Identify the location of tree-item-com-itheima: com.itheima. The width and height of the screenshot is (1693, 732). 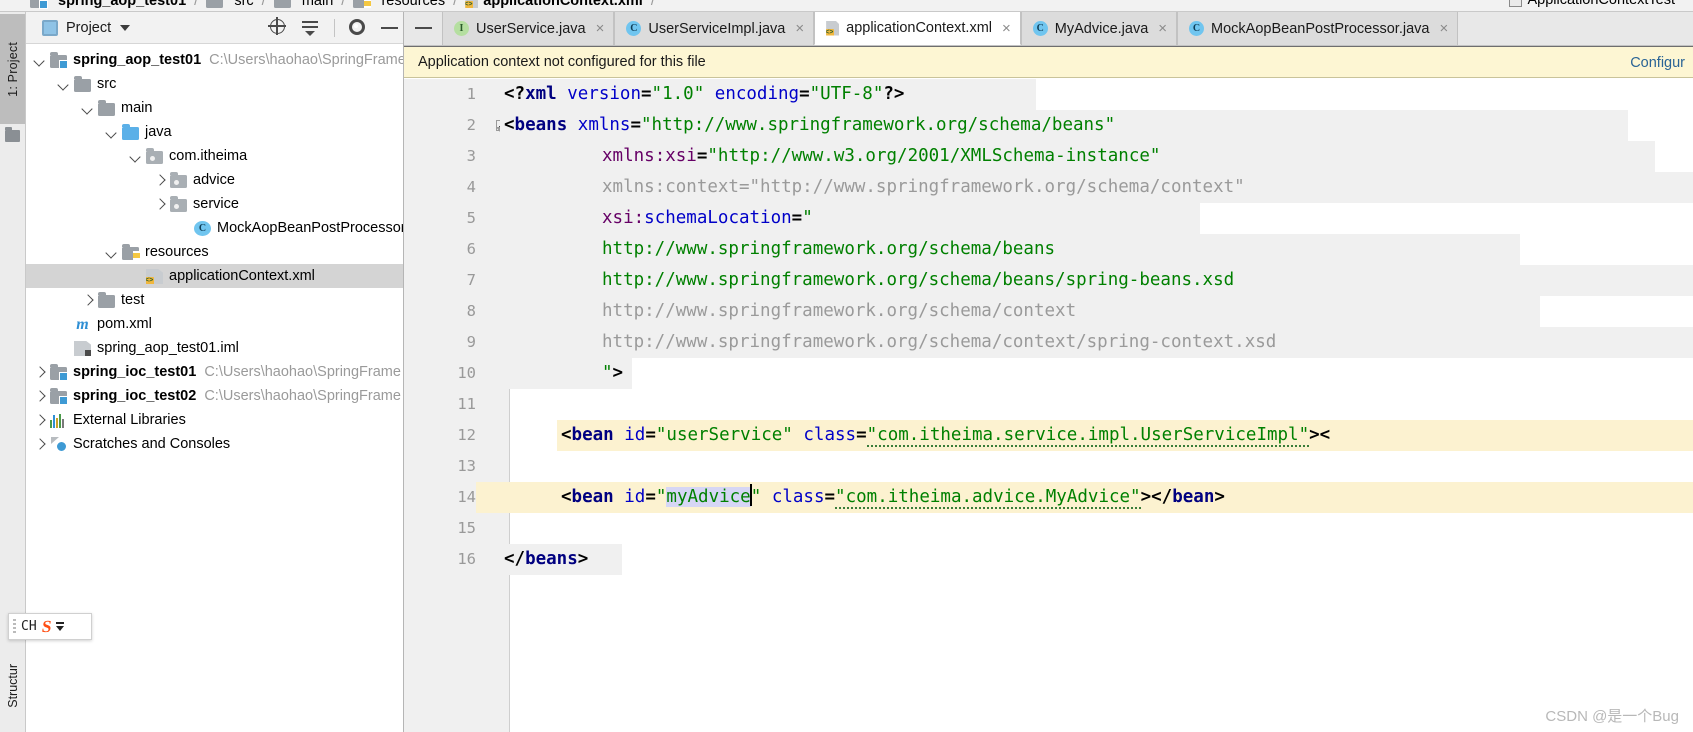
(214, 156).